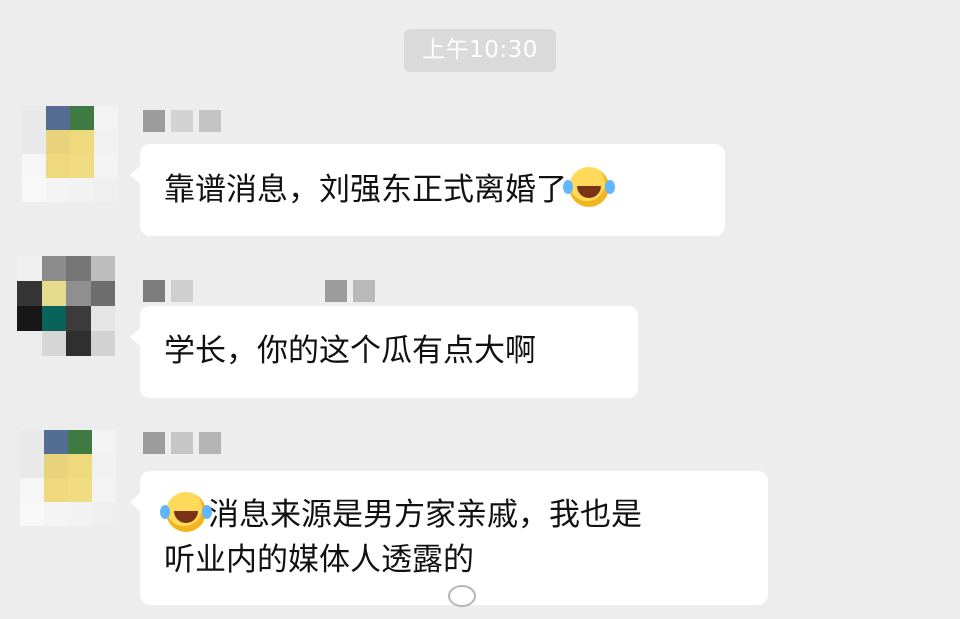 This screenshot has height=619, width=960. I want to click on message-line-2: 听业内的媒体人透露的, so click(319, 560).